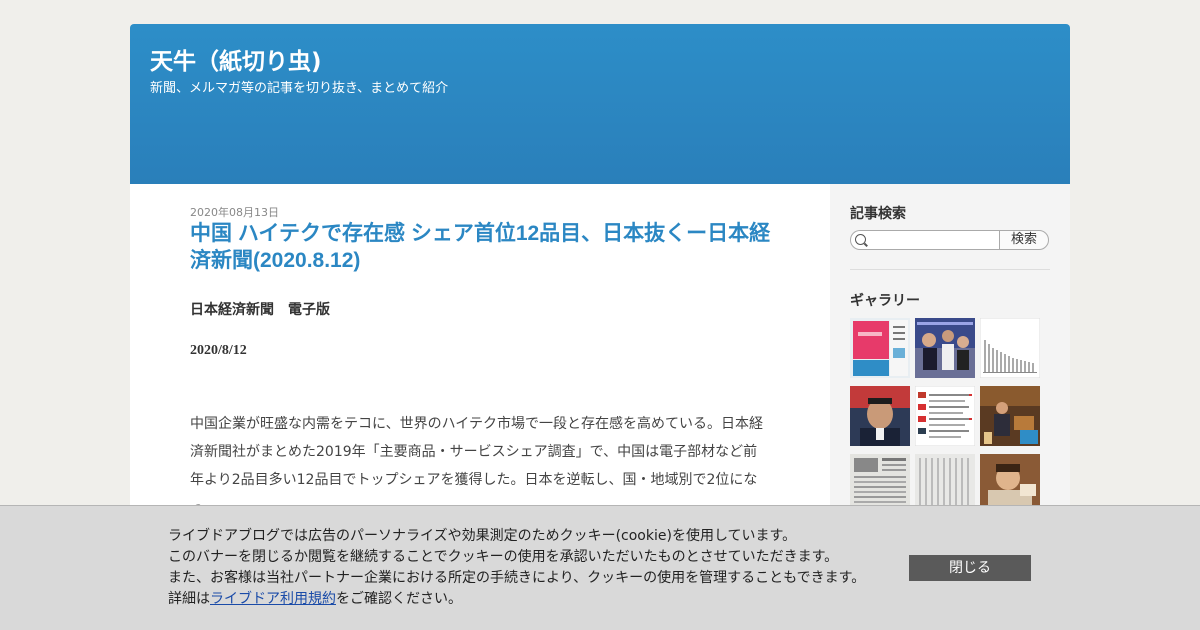 The width and height of the screenshot is (1200, 630). I want to click on cookie-close-button: 閉じる, so click(970, 568).